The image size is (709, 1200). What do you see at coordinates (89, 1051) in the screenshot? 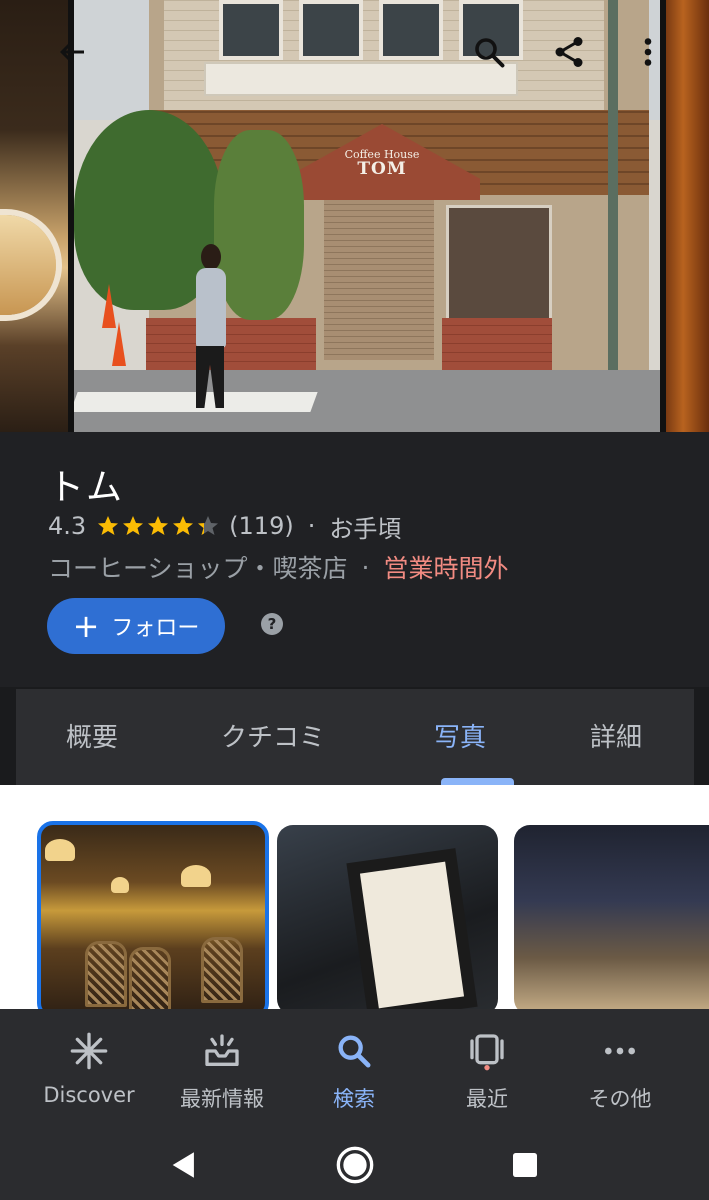
I see `asterisk-icon` at bounding box center [89, 1051].